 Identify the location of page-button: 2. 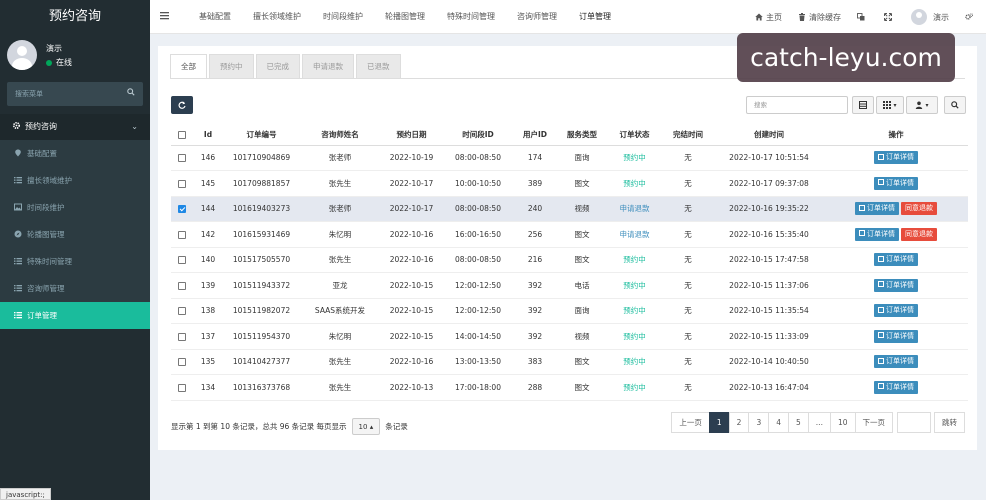
(739, 422).